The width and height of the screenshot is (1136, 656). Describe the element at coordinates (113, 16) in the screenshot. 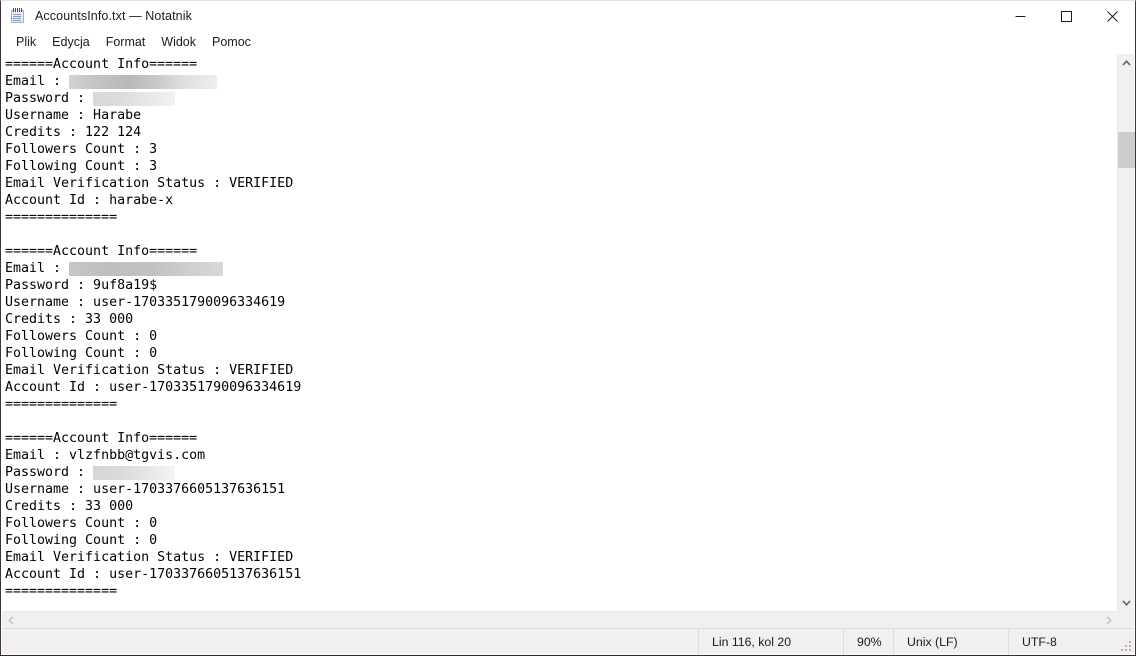

I see `window-title: AccountsInfo.txt — Notatnik` at that location.